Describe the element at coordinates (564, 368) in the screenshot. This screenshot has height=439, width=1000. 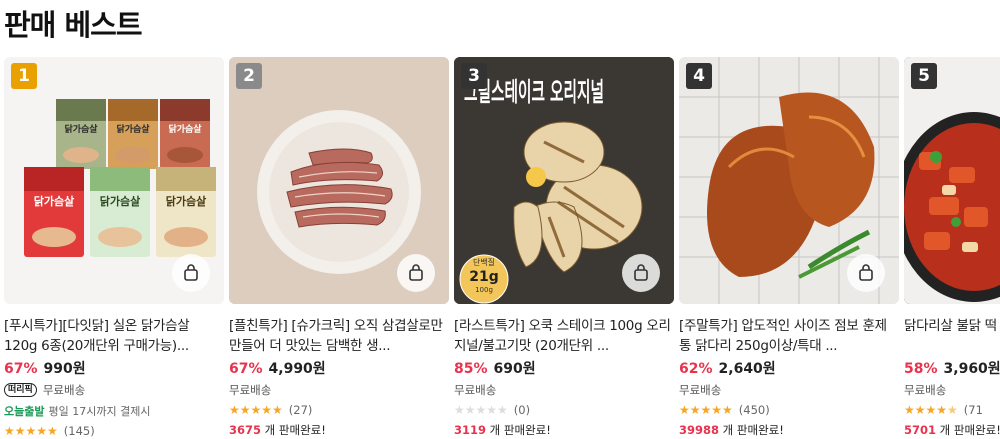
I see `price-row: 85% 690원` at that location.